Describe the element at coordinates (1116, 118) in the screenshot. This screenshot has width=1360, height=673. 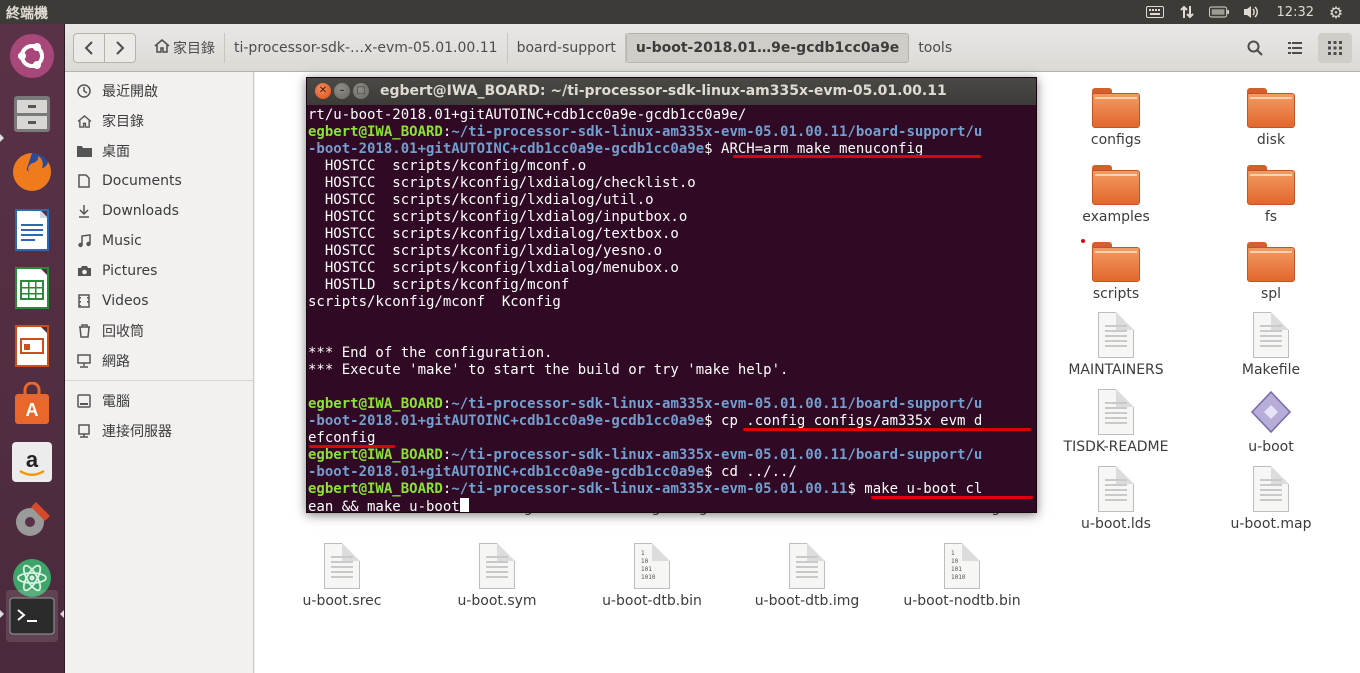
I see `file-item-configs: configs` at that location.